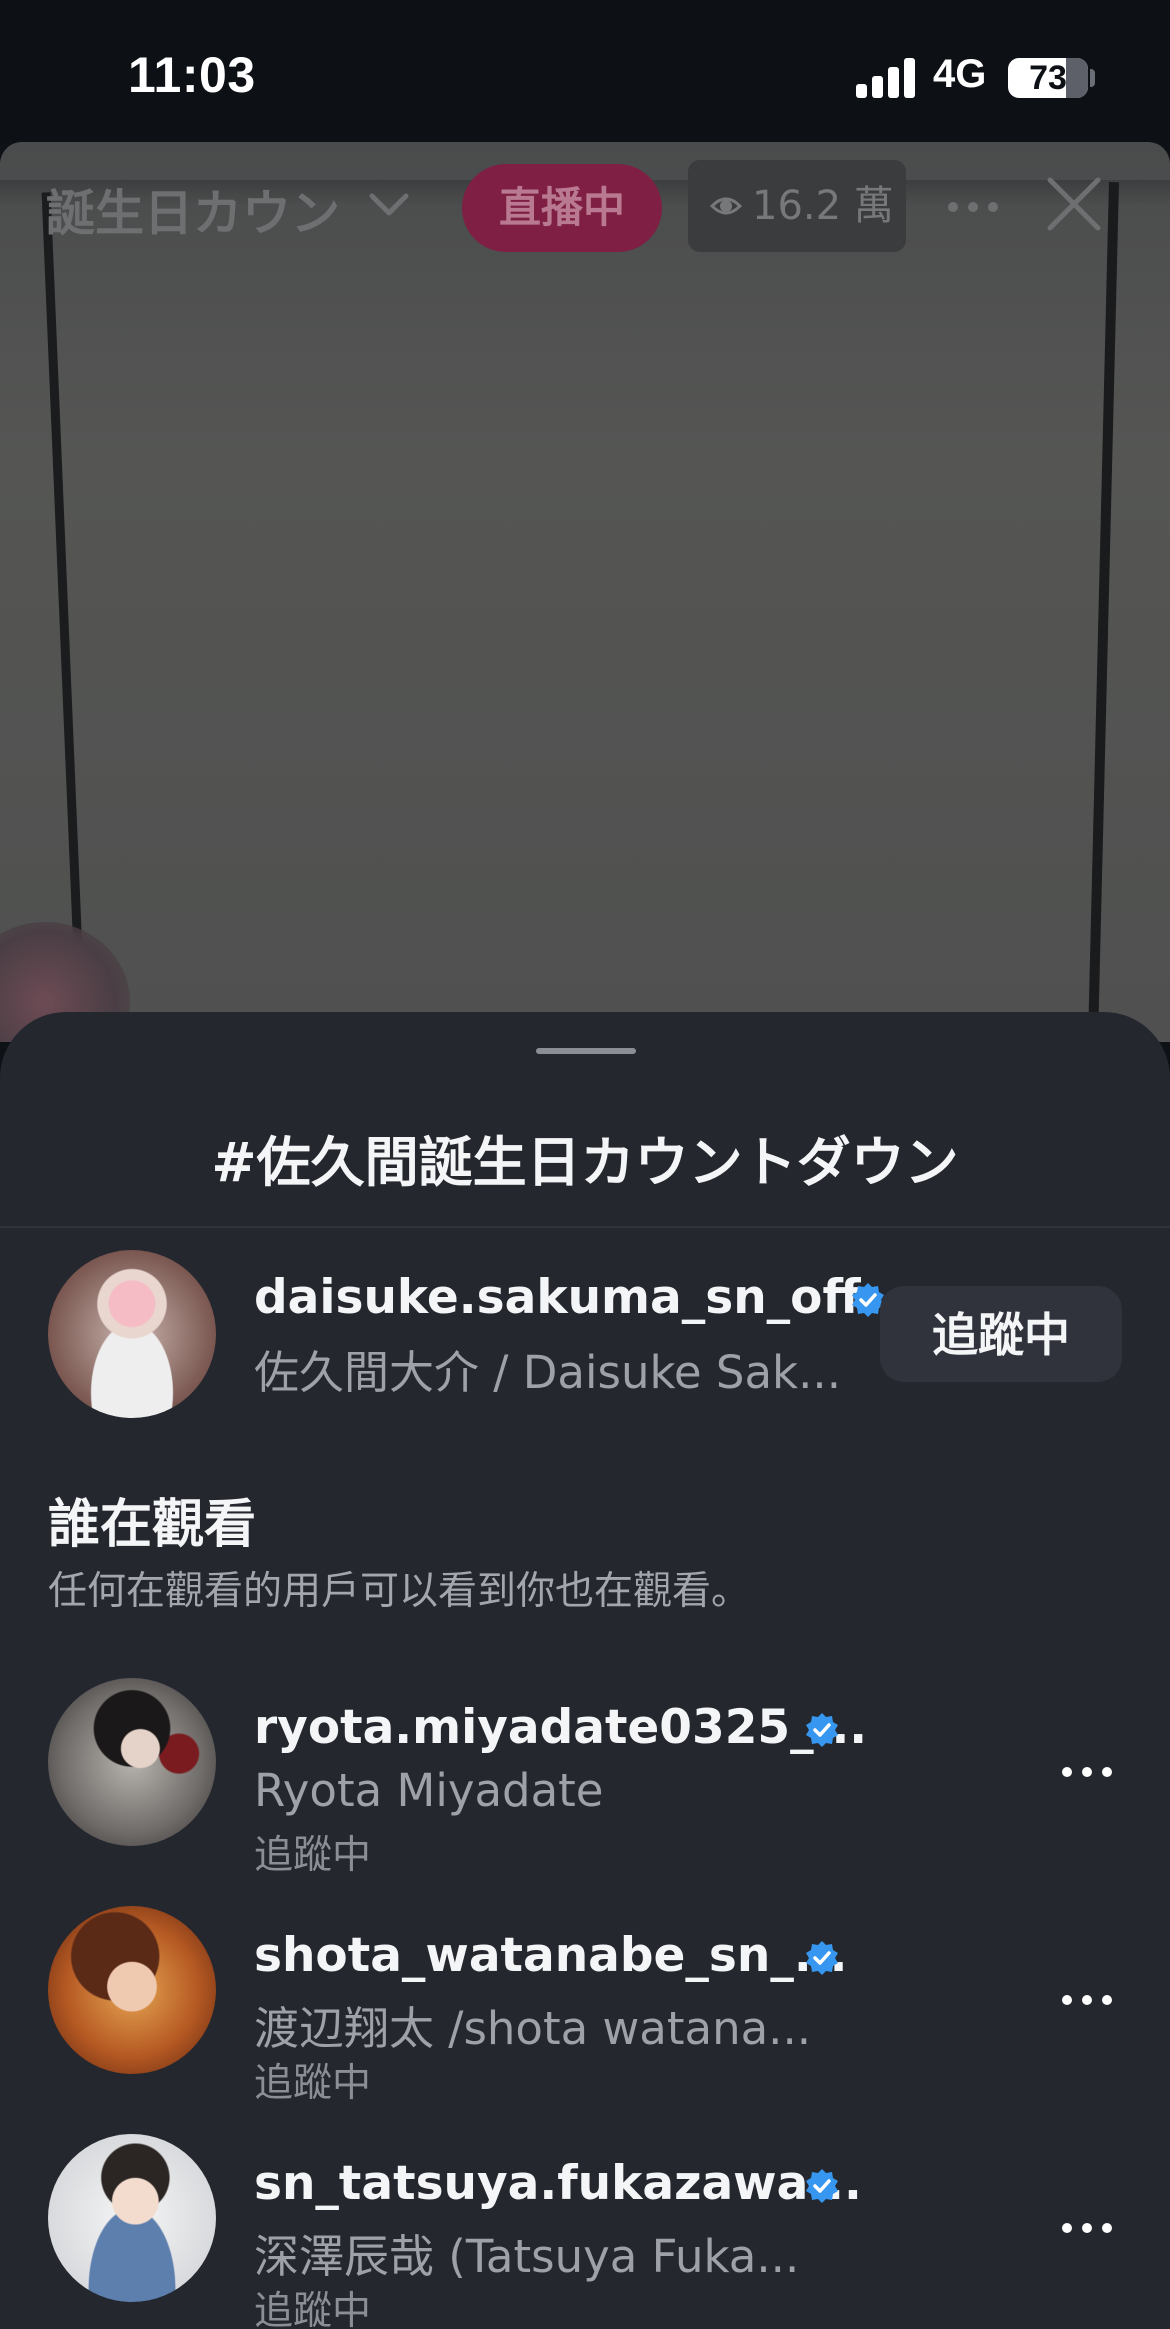  Describe the element at coordinates (132, 1334) in the screenshot. I see `host-avatar` at that location.